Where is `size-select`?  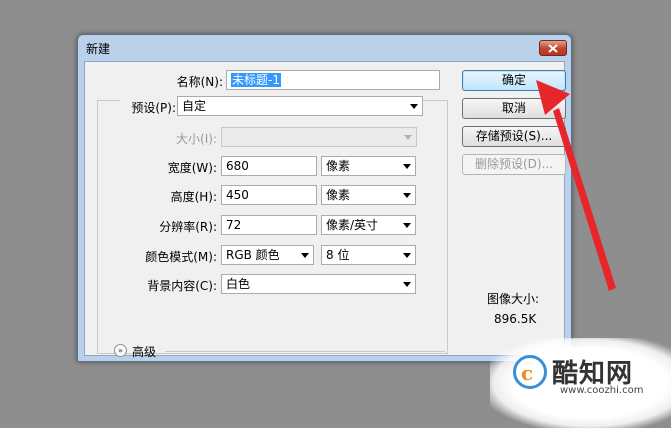 size-select is located at coordinates (319, 137).